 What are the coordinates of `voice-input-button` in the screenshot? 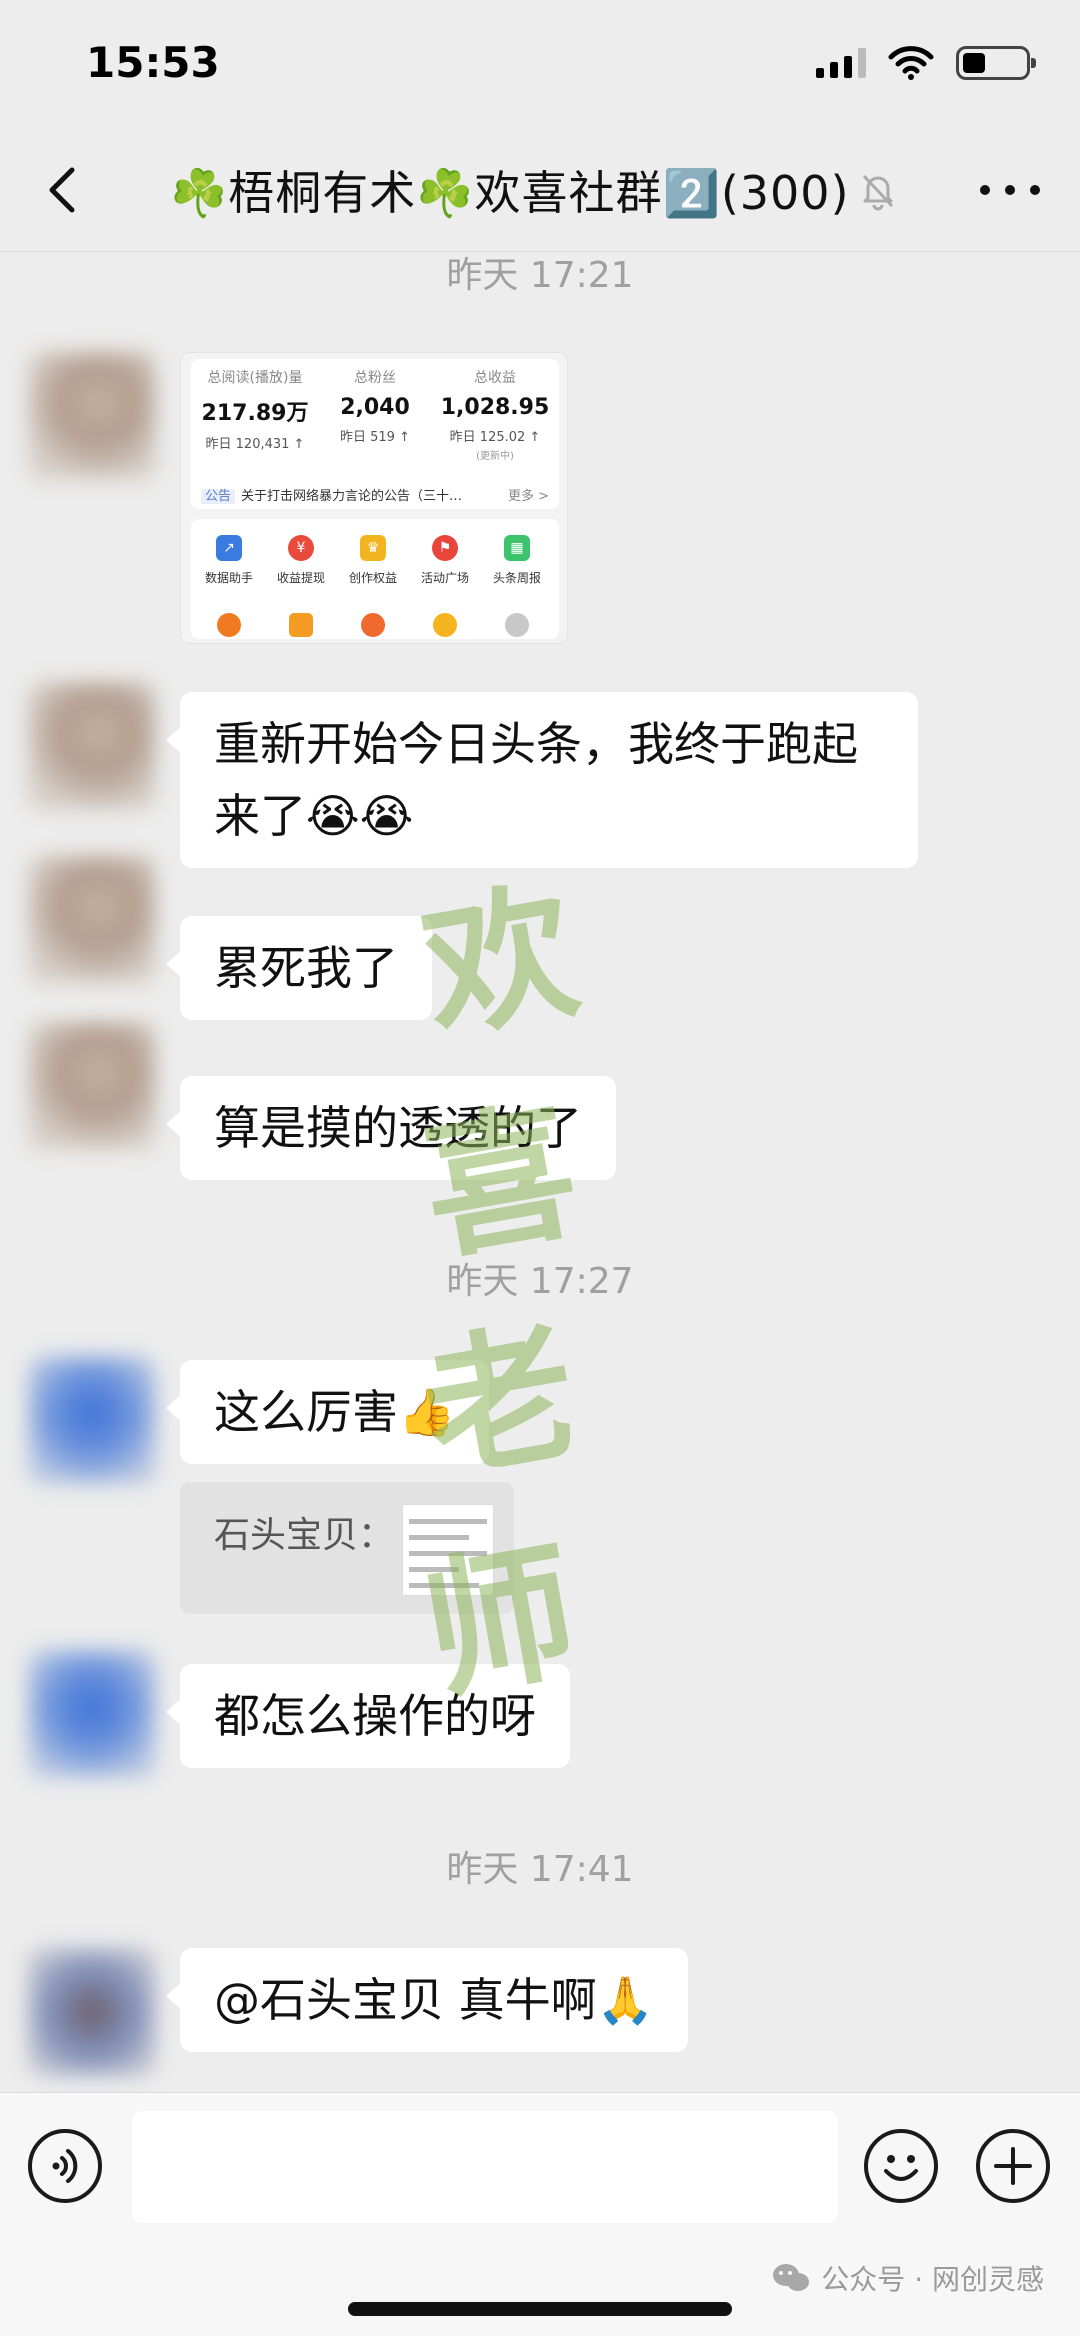 It's located at (65, 2166).